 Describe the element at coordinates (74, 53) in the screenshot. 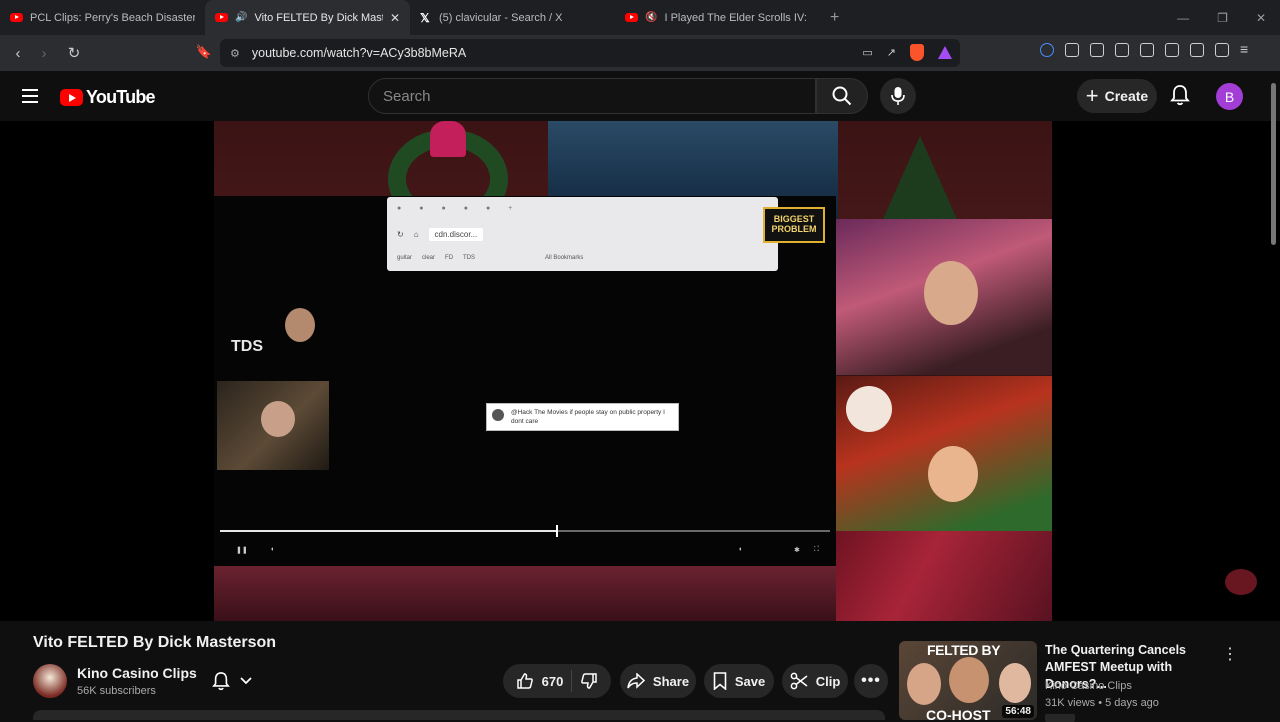

I see `reload-icon: ↻` at that location.